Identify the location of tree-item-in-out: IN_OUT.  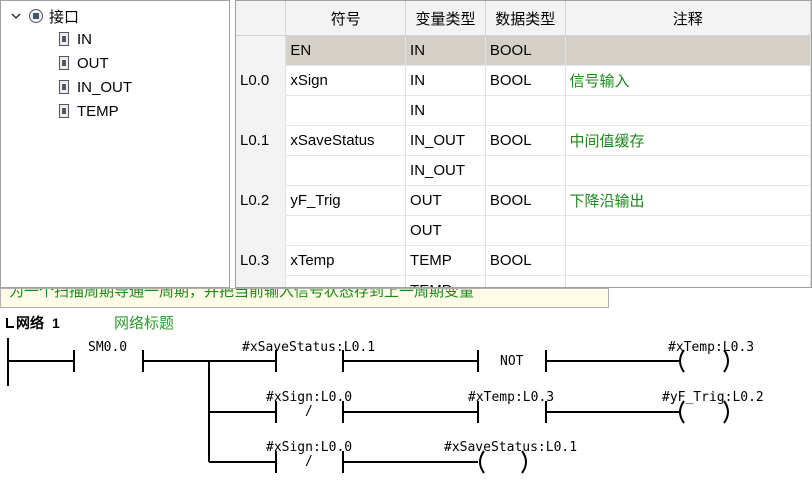
(95, 87).